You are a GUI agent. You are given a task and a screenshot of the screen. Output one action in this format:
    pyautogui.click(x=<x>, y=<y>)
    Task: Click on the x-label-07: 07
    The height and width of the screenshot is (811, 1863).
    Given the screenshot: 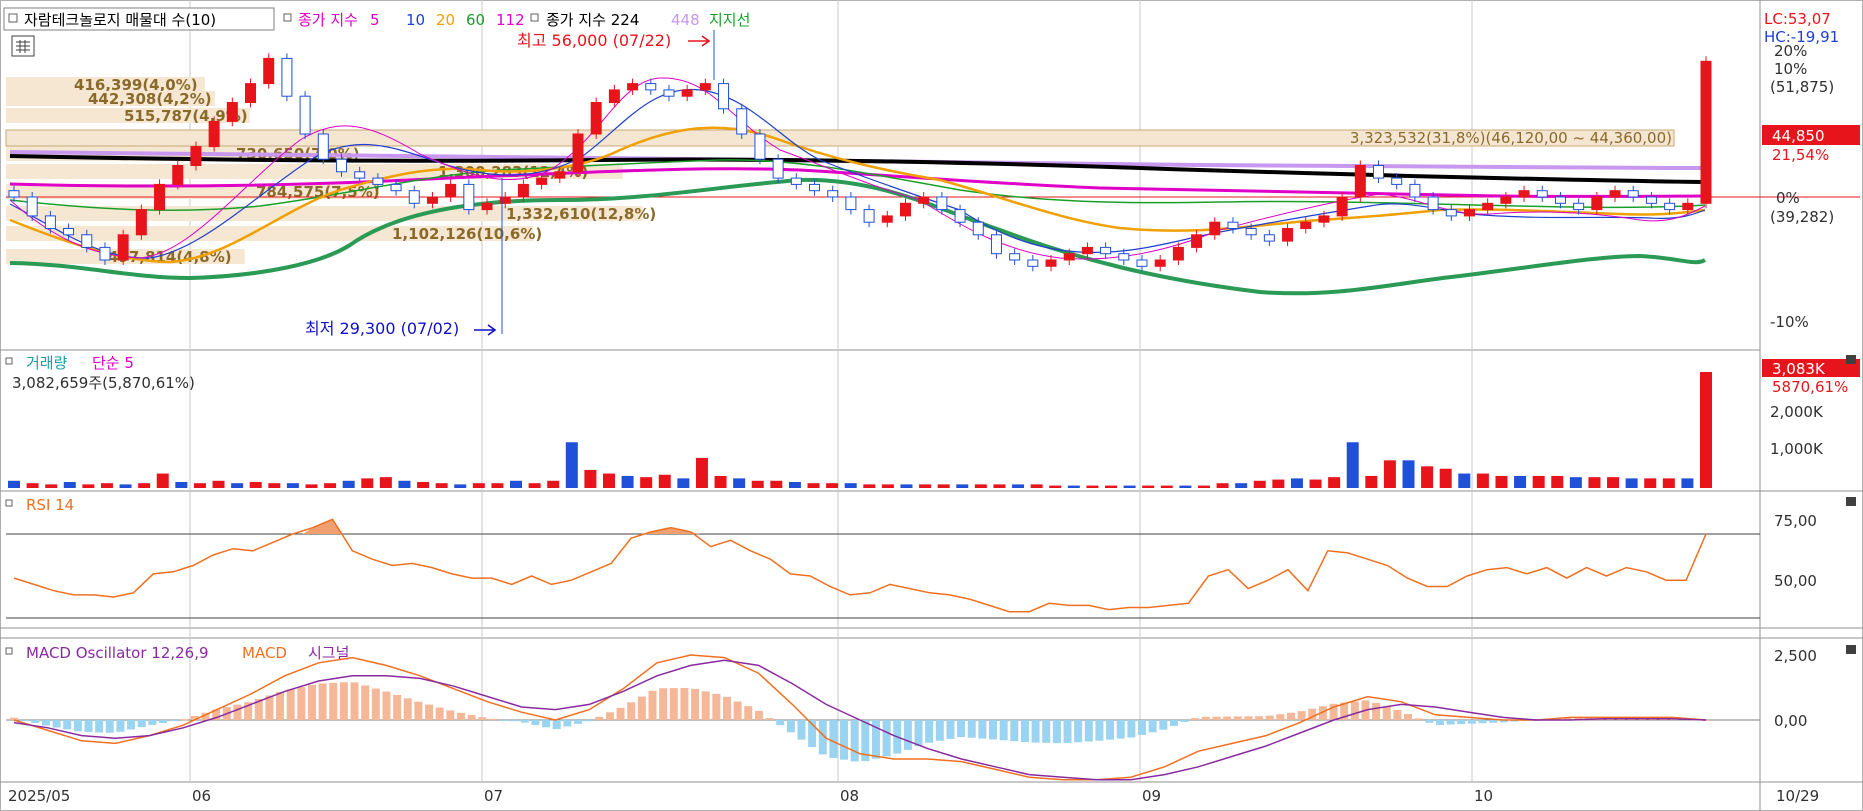 What is the action you would take?
    pyautogui.click(x=493, y=796)
    